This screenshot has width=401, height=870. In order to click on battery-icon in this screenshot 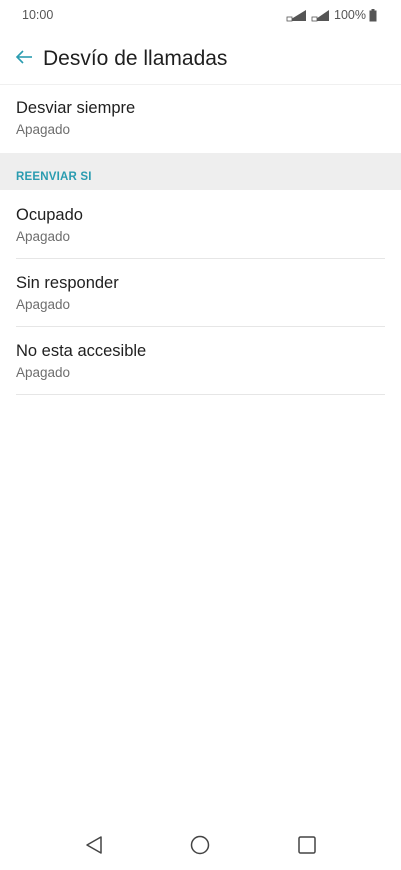, I will do `click(373, 15)`.